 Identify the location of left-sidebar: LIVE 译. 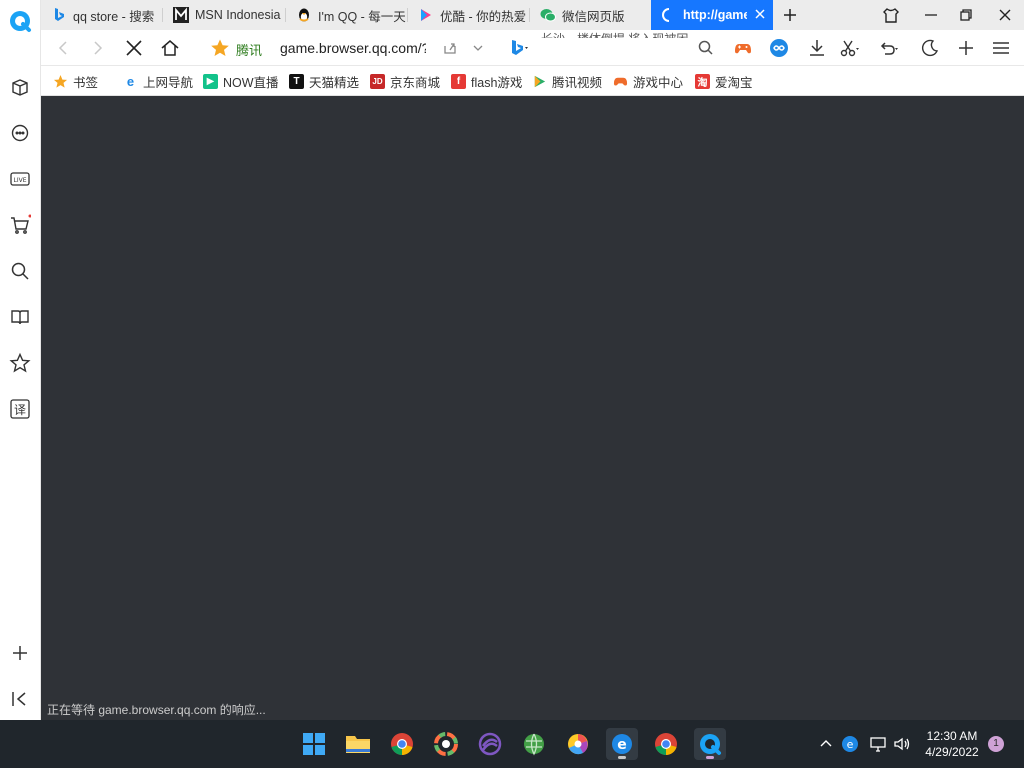
(20, 360).